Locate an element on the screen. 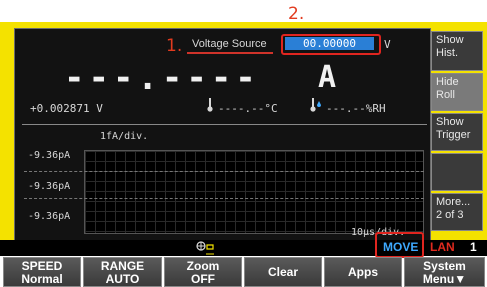  speed-softkey: SPEED Normal is located at coordinates (42, 272).